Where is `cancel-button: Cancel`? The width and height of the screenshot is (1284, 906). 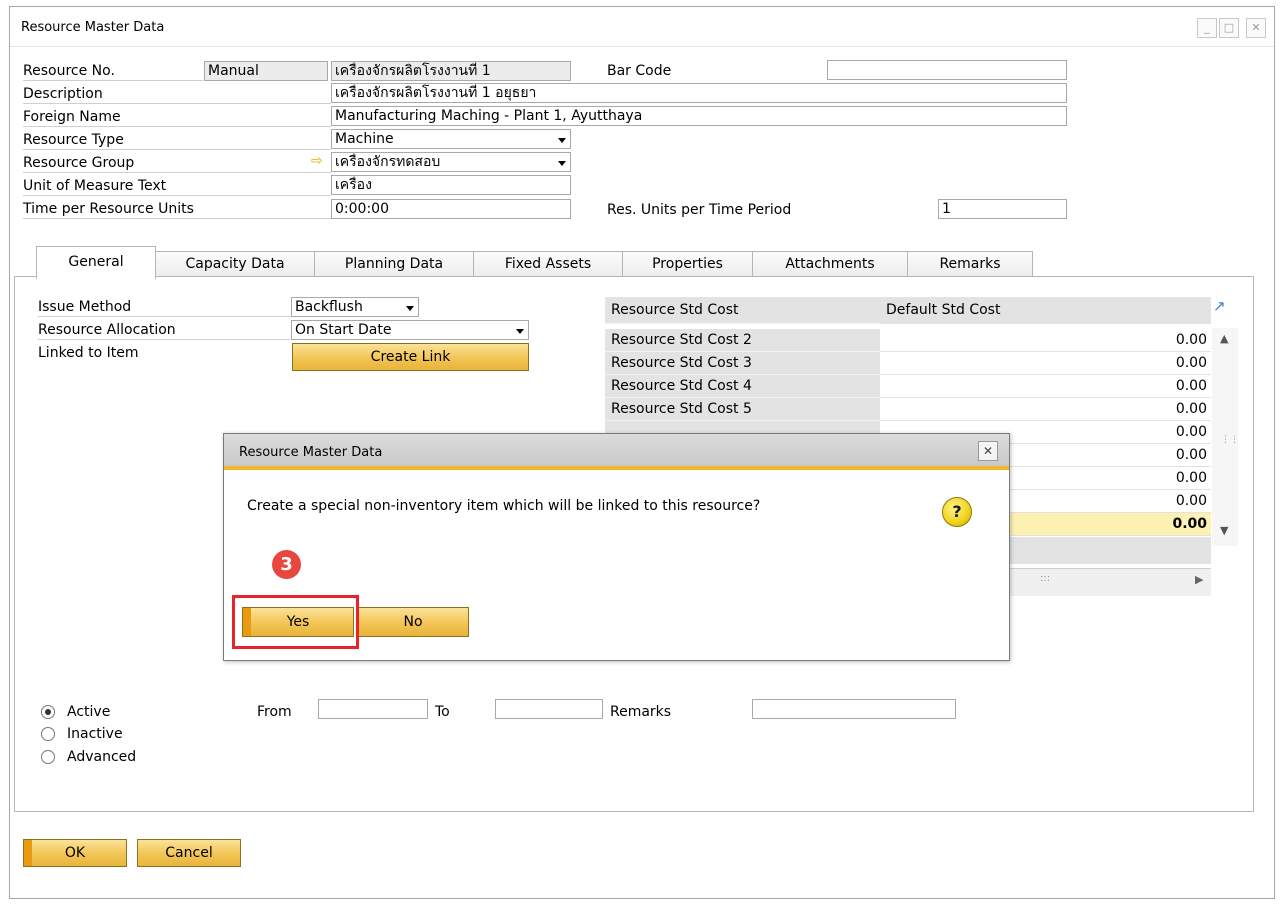 cancel-button: Cancel is located at coordinates (189, 853).